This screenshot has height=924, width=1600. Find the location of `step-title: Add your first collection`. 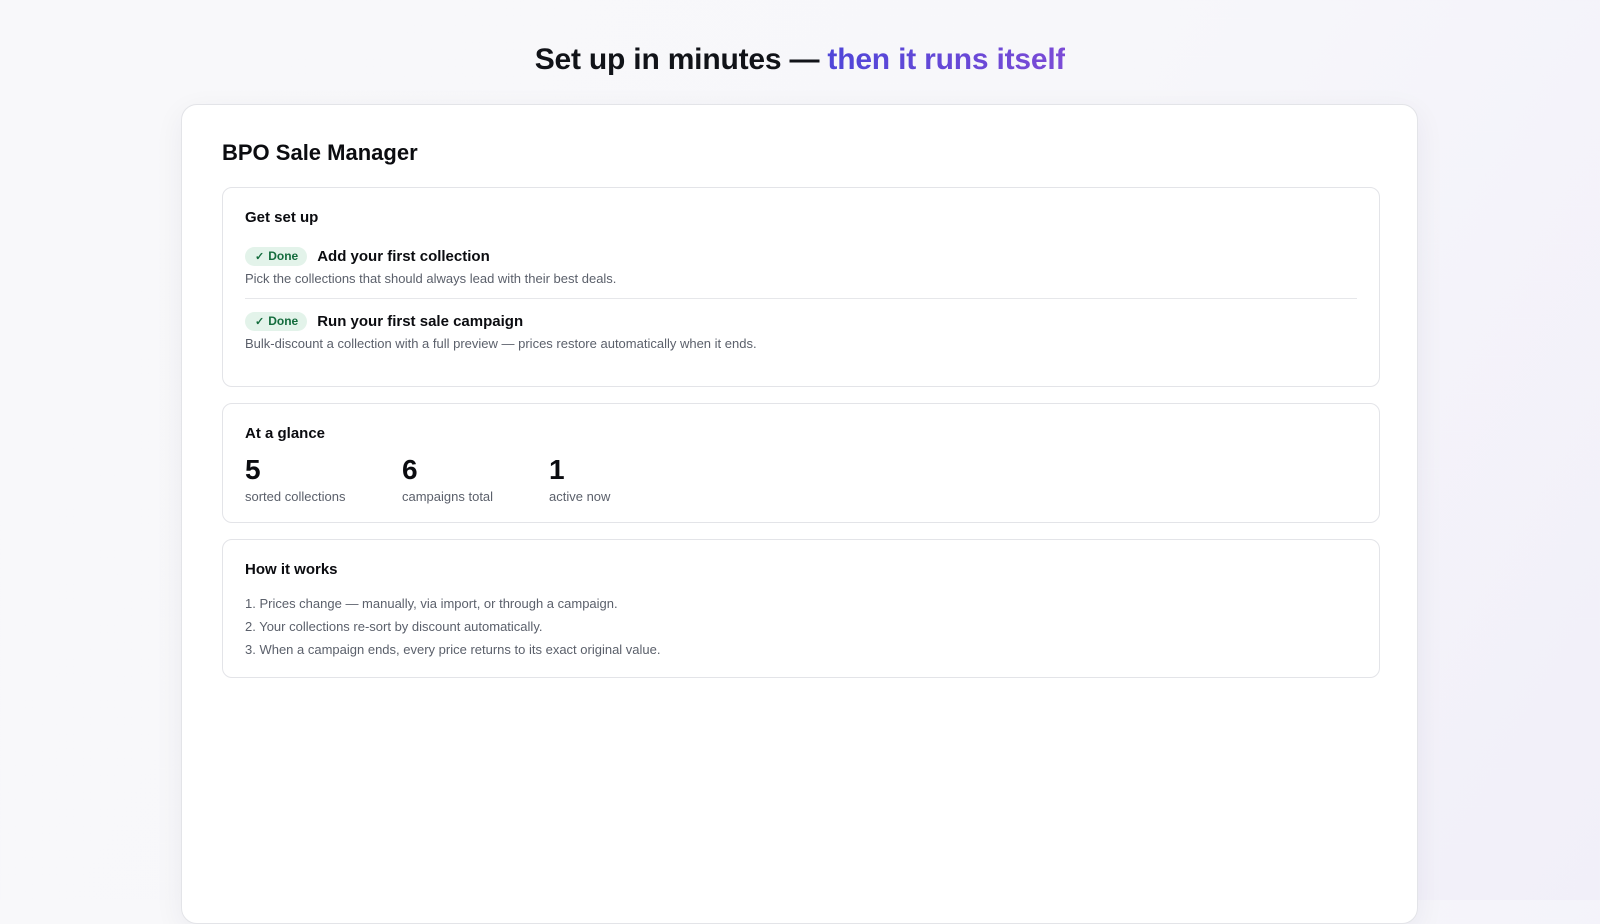

step-title: Add your first collection is located at coordinates (403, 256).